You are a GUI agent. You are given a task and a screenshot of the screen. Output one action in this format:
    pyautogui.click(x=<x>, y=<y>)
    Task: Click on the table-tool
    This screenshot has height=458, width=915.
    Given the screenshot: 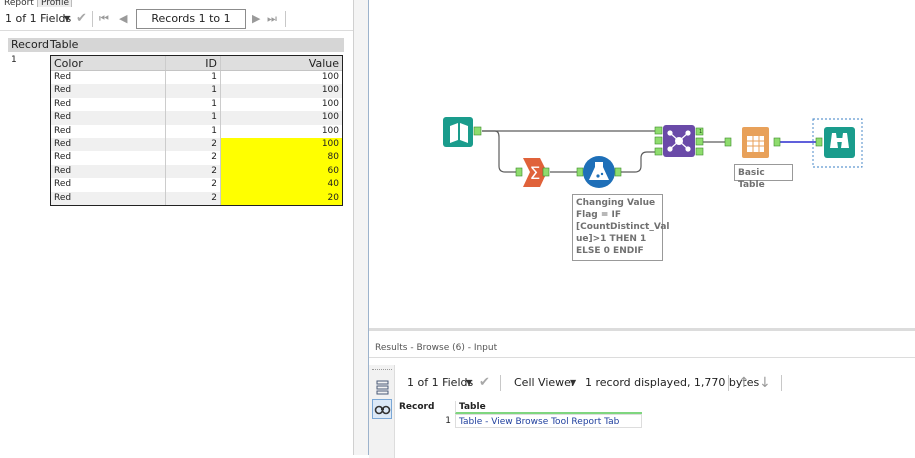 What is the action you would take?
    pyautogui.click(x=752, y=142)
    